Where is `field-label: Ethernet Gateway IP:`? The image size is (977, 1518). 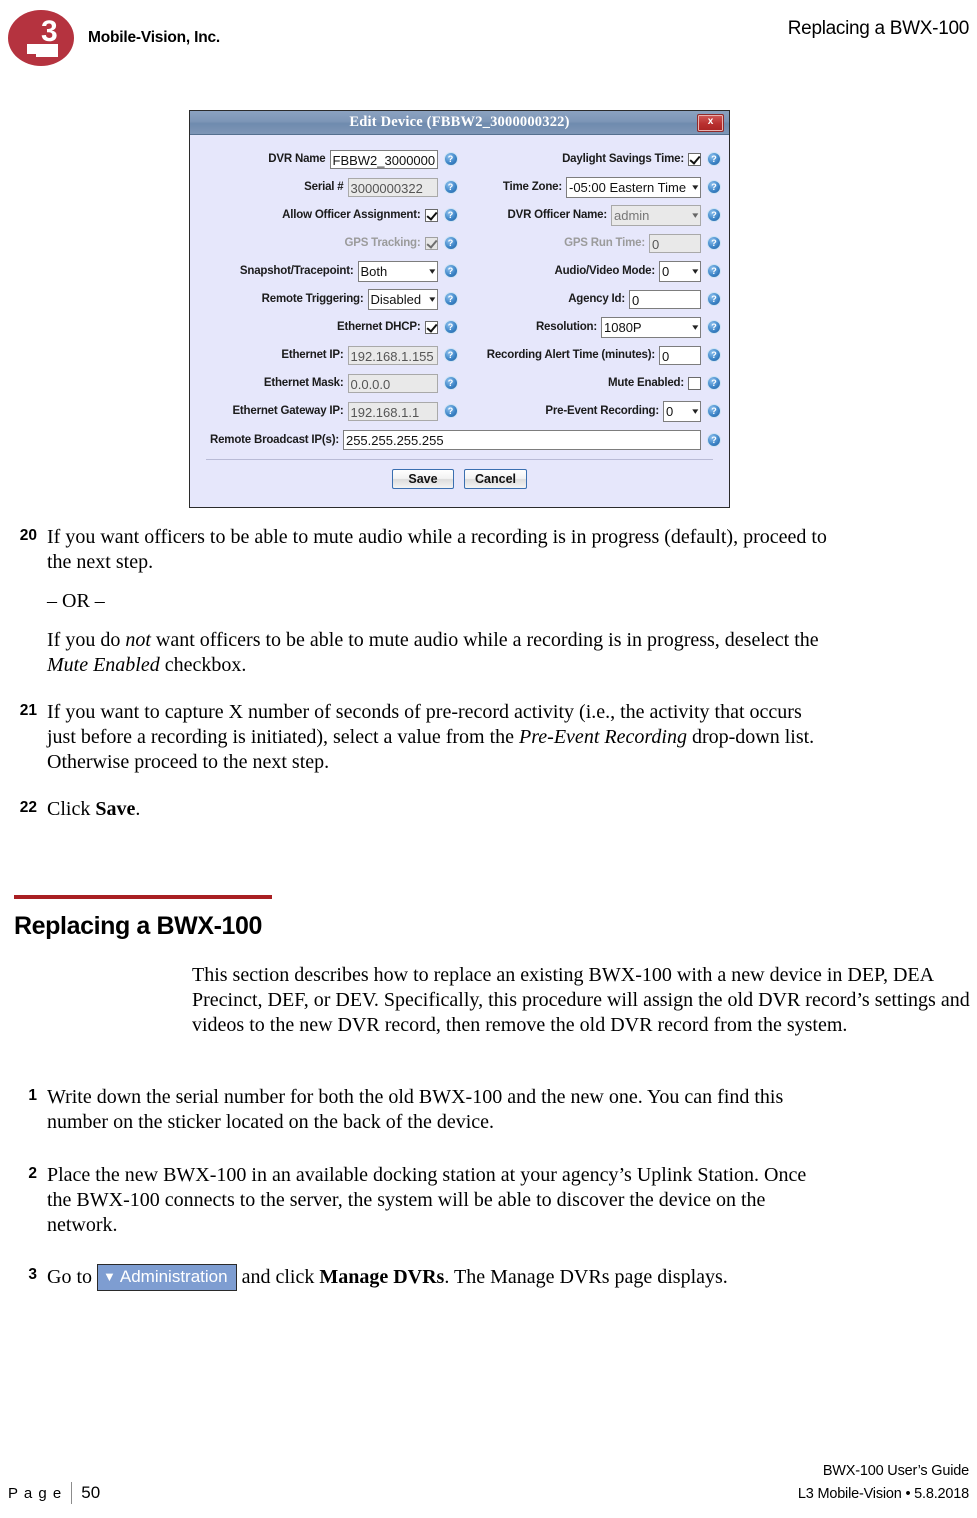 field-label: Ethernet Gateway IP: is located at coordinates (288, 411).